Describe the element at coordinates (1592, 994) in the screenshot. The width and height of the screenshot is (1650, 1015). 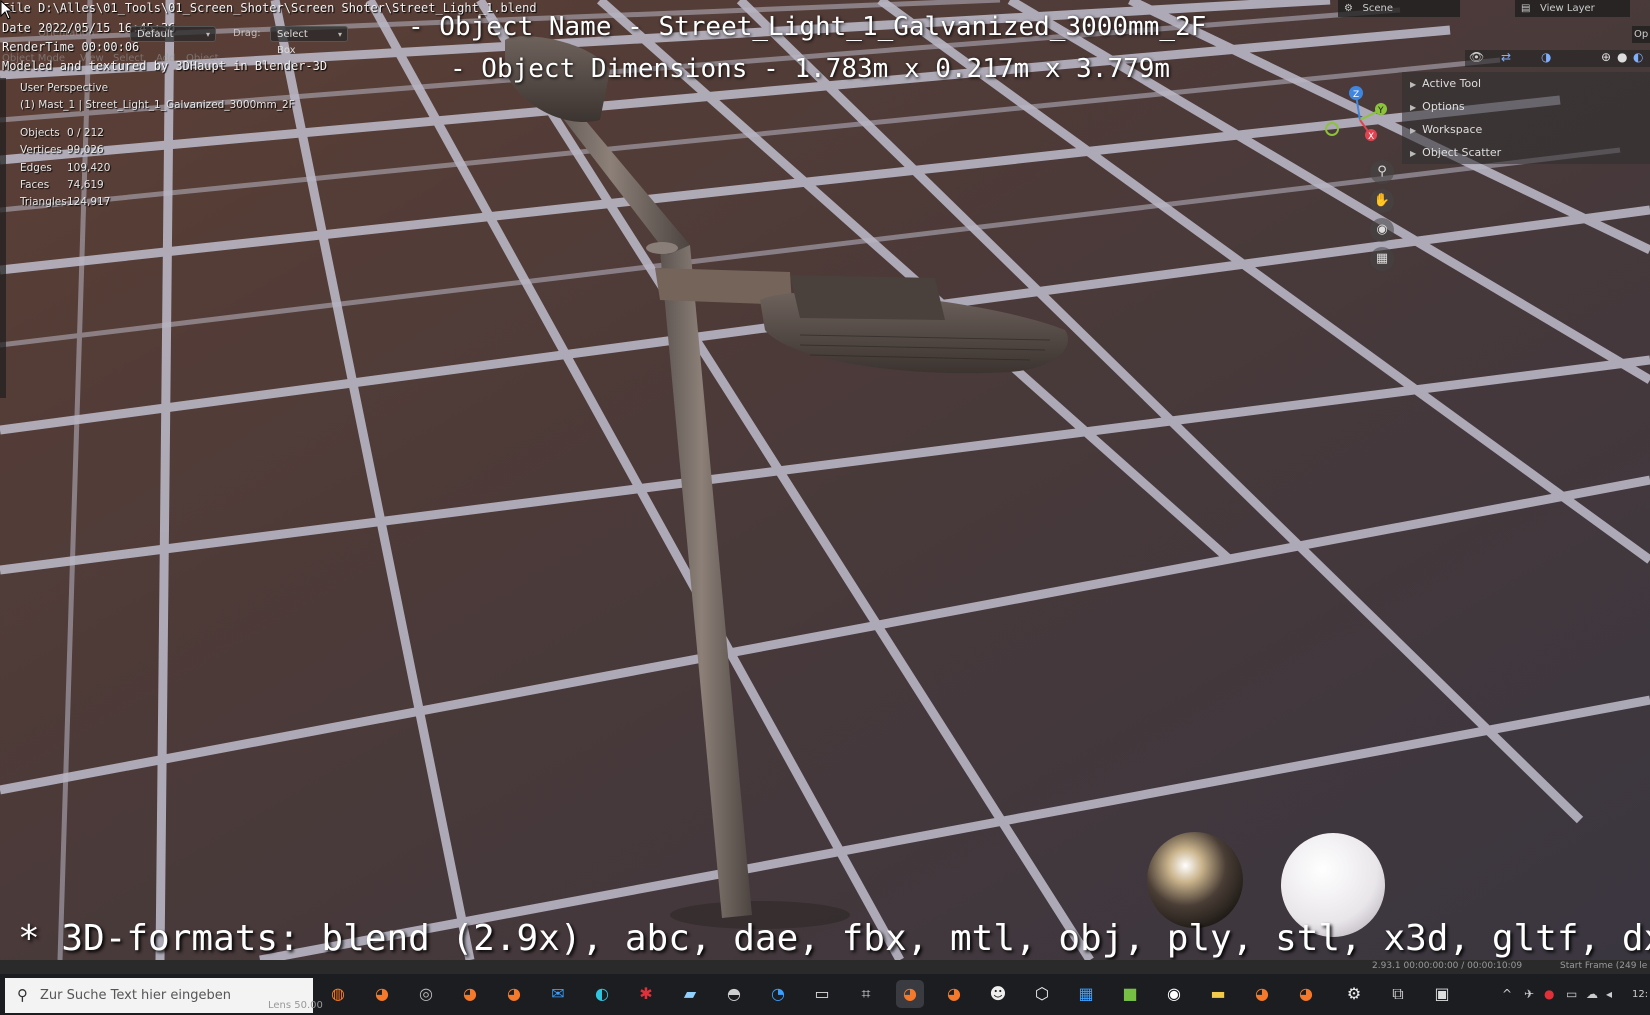
I see `tray-cloud-icon: ☁` at that location.